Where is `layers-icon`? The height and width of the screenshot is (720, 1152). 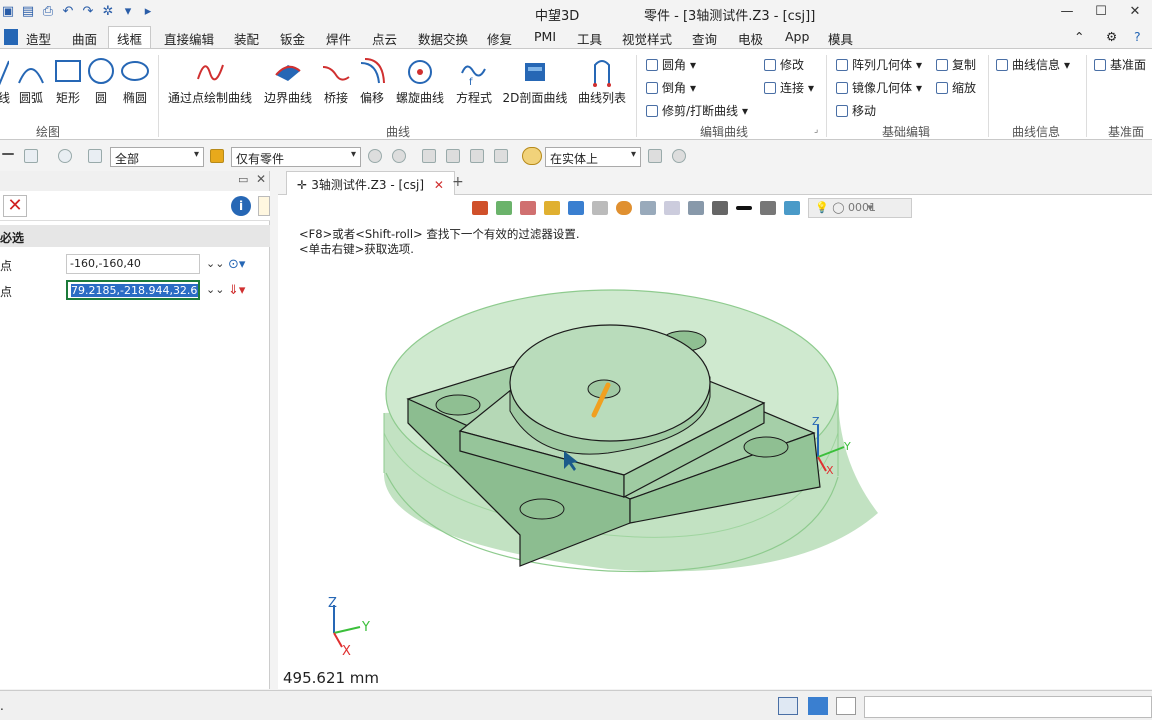 layers-icon is located at coordinates (792, 208).